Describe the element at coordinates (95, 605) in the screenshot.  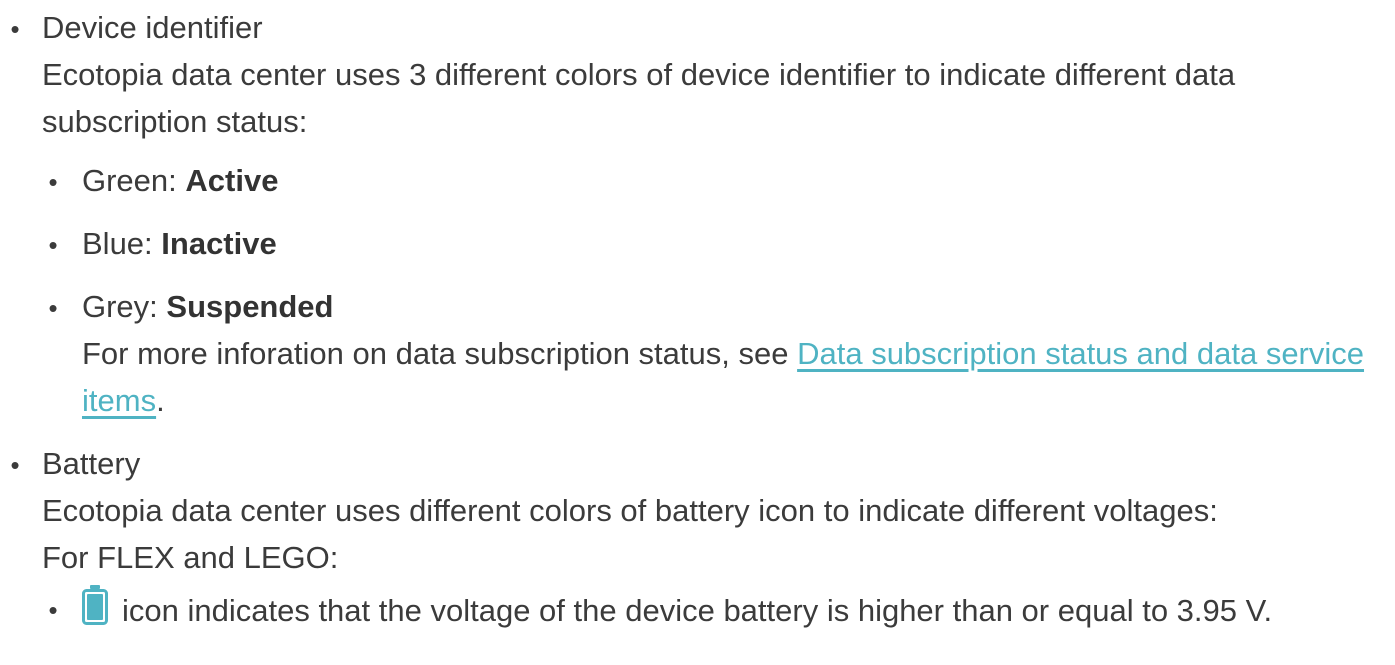
I see `battery-full-icon` at that location.